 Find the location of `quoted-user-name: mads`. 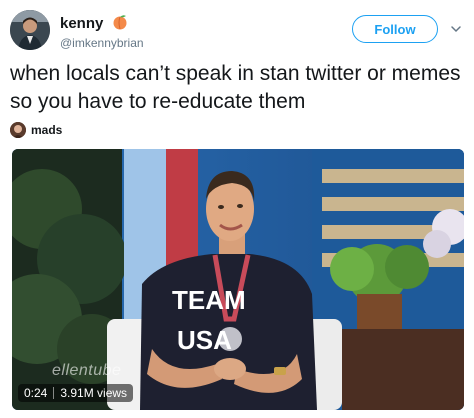

quoted-user-name: mads is located at coordinates (46, 130).